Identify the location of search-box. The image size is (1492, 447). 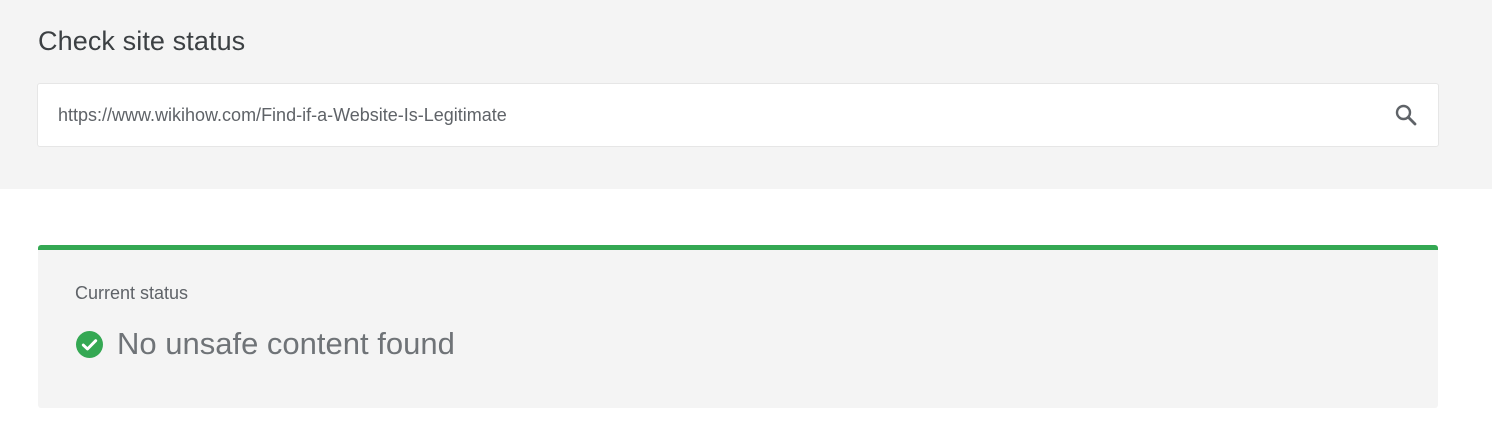
(738, 115).